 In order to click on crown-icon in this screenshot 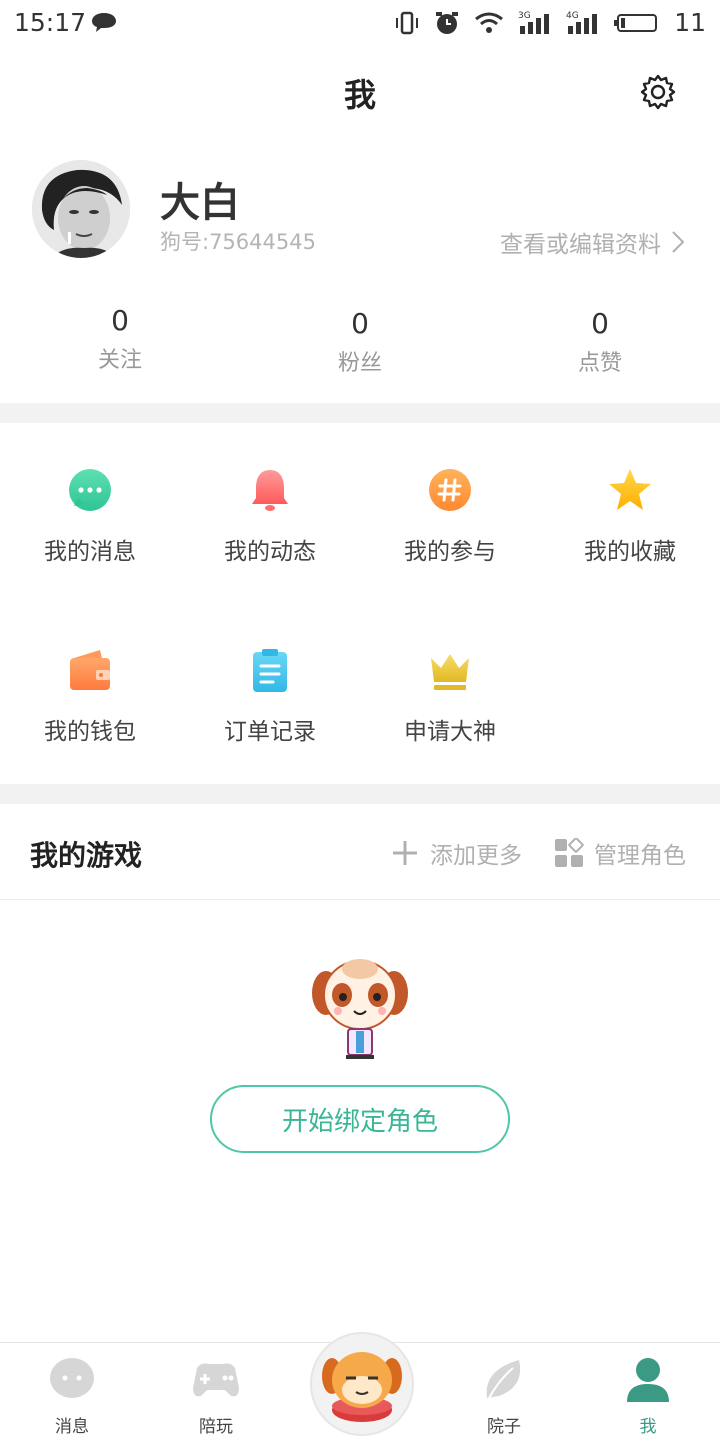, I will do `click(450, 672)`.